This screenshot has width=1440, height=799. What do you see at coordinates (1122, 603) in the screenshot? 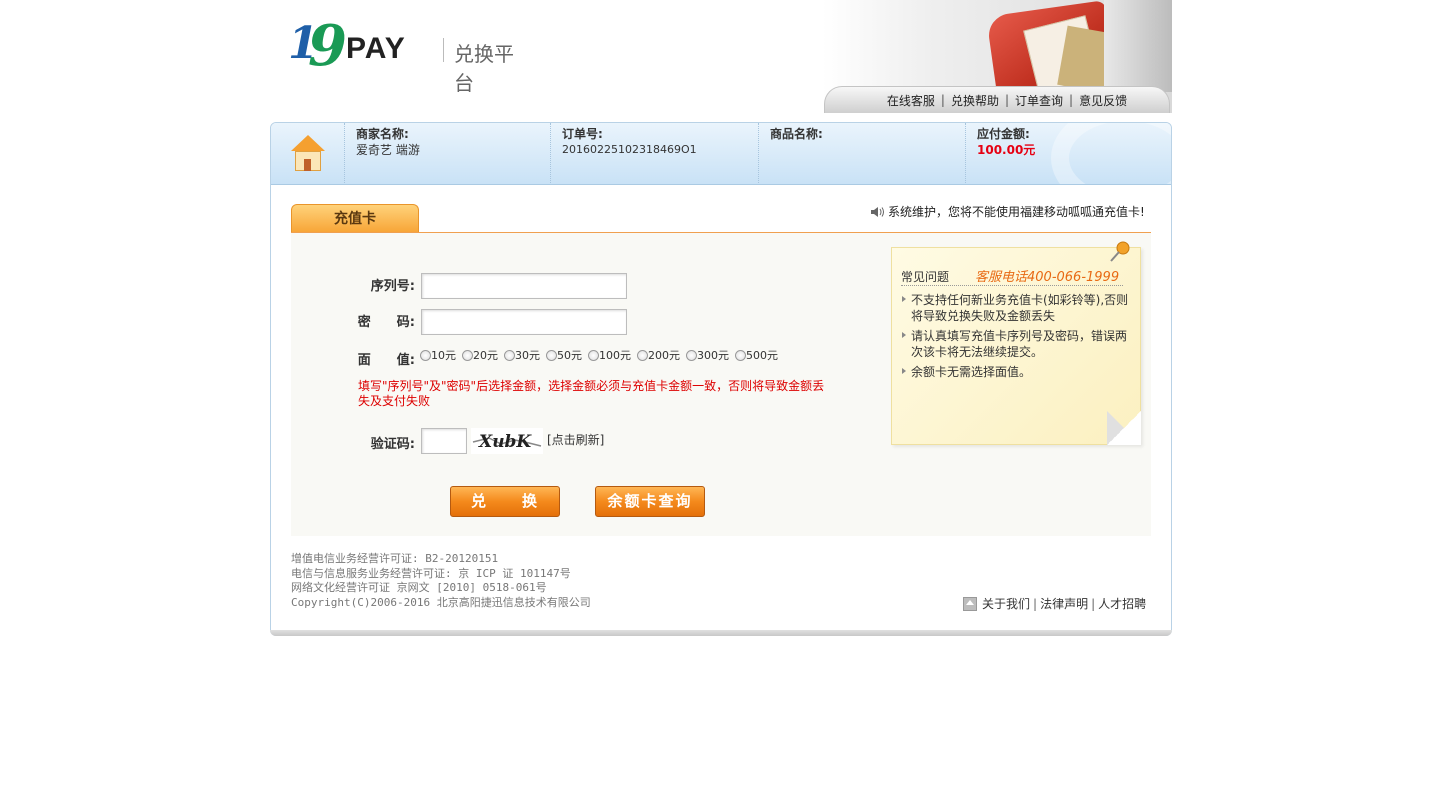
I see `link-careers: 人才招聘` at bounding box center [1122, 603].